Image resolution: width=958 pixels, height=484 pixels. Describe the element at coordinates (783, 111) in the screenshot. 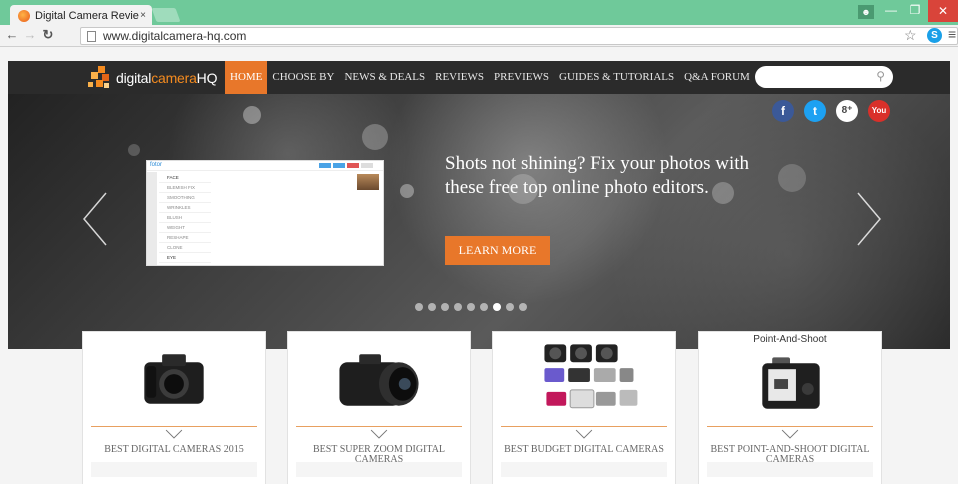

I see `facebook-icon: f` at that location.